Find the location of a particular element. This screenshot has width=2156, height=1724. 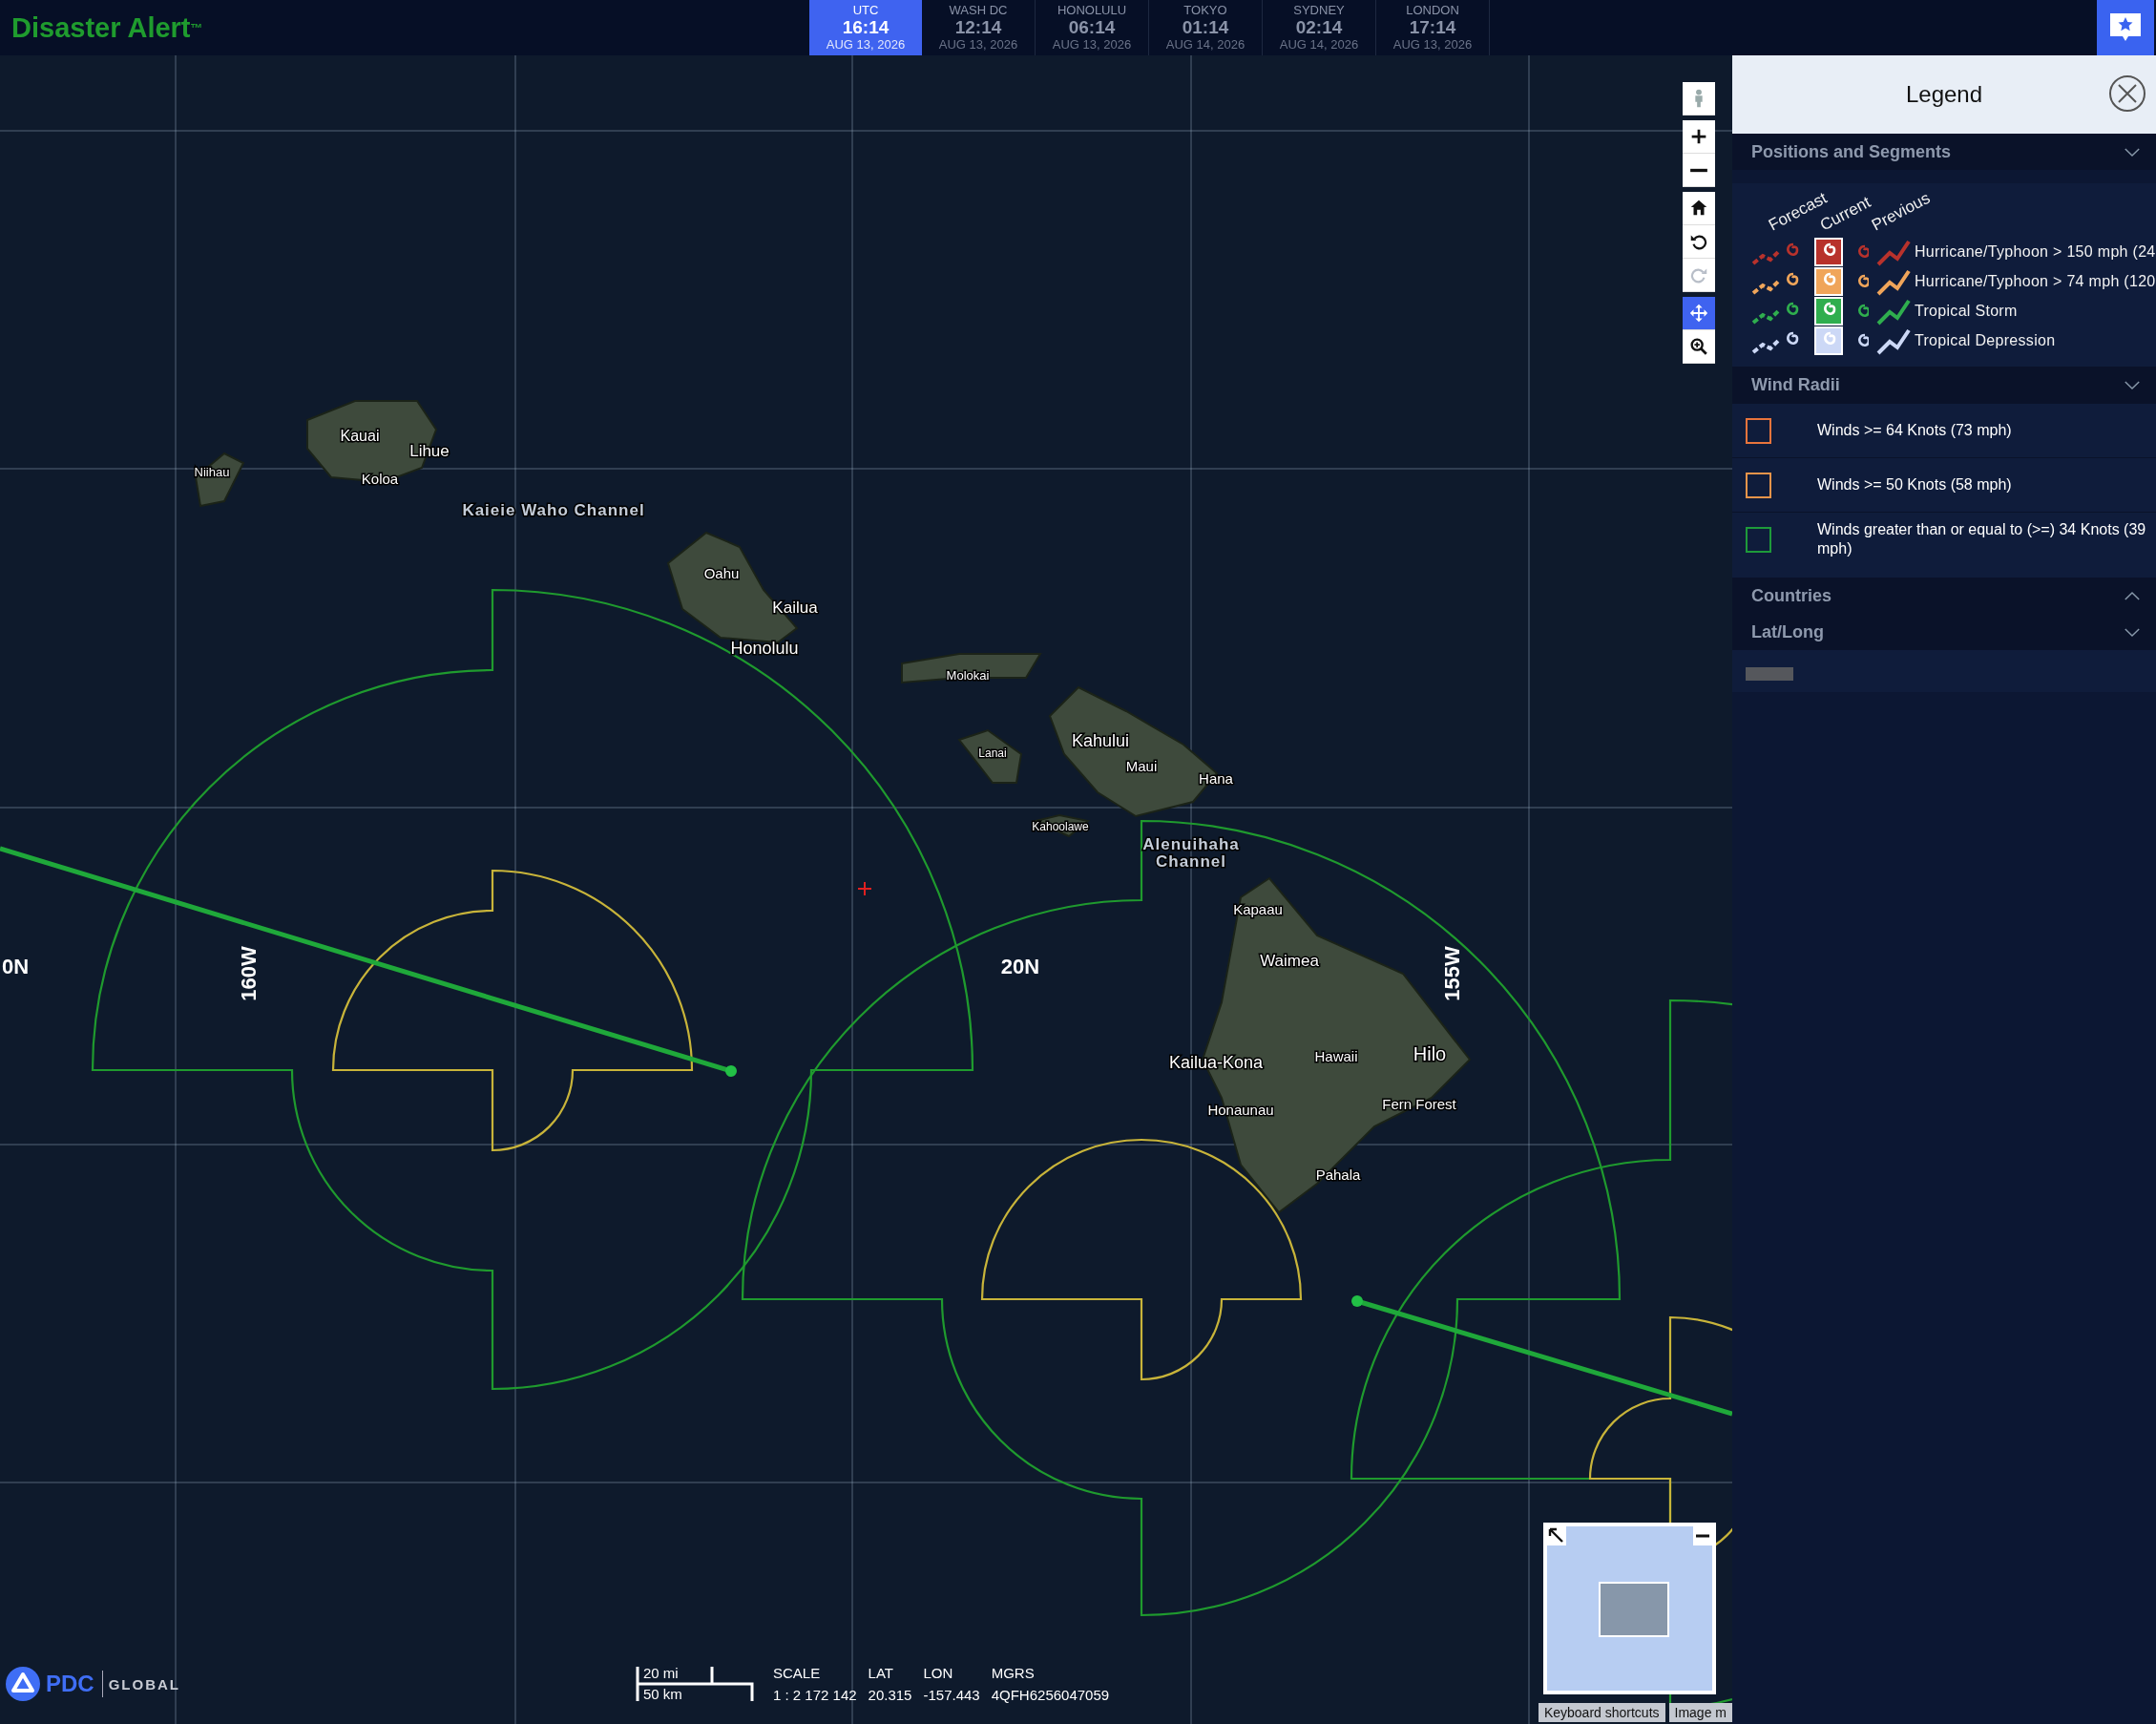

place-label: Kailua-Kona is located at coordinates (1216, 1062).